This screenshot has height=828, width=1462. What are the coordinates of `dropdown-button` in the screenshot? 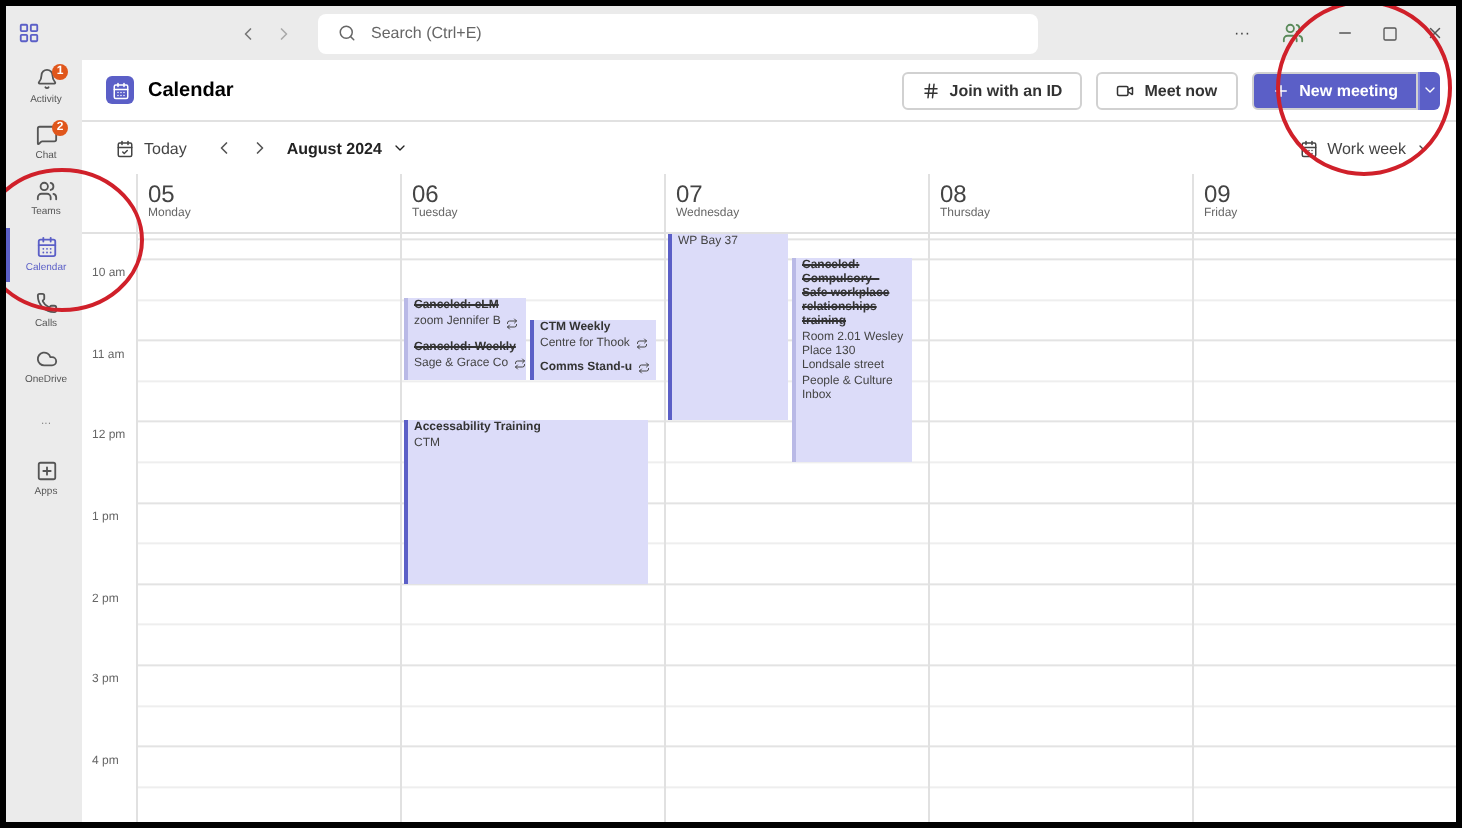 It's located at (1429, 90).